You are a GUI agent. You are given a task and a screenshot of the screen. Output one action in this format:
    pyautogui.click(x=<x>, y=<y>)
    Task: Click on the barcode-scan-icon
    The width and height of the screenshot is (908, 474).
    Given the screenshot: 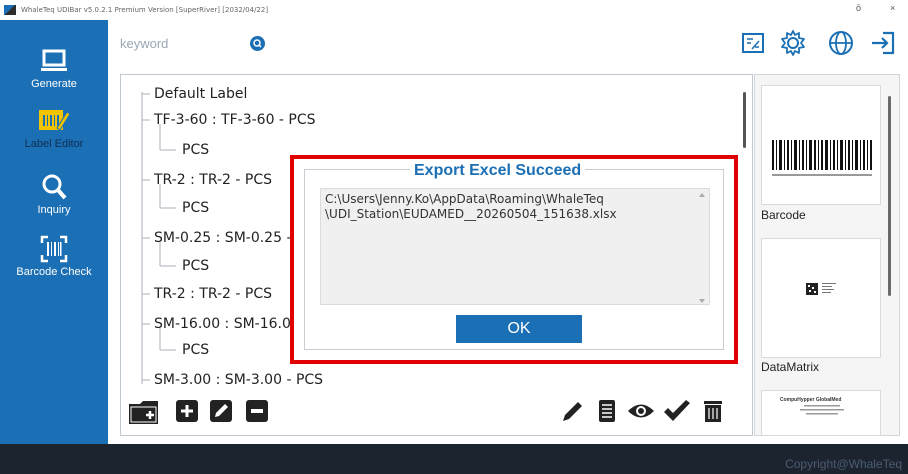 What is the action you would take?
    pyautogui.click(x=54, y=249)
    